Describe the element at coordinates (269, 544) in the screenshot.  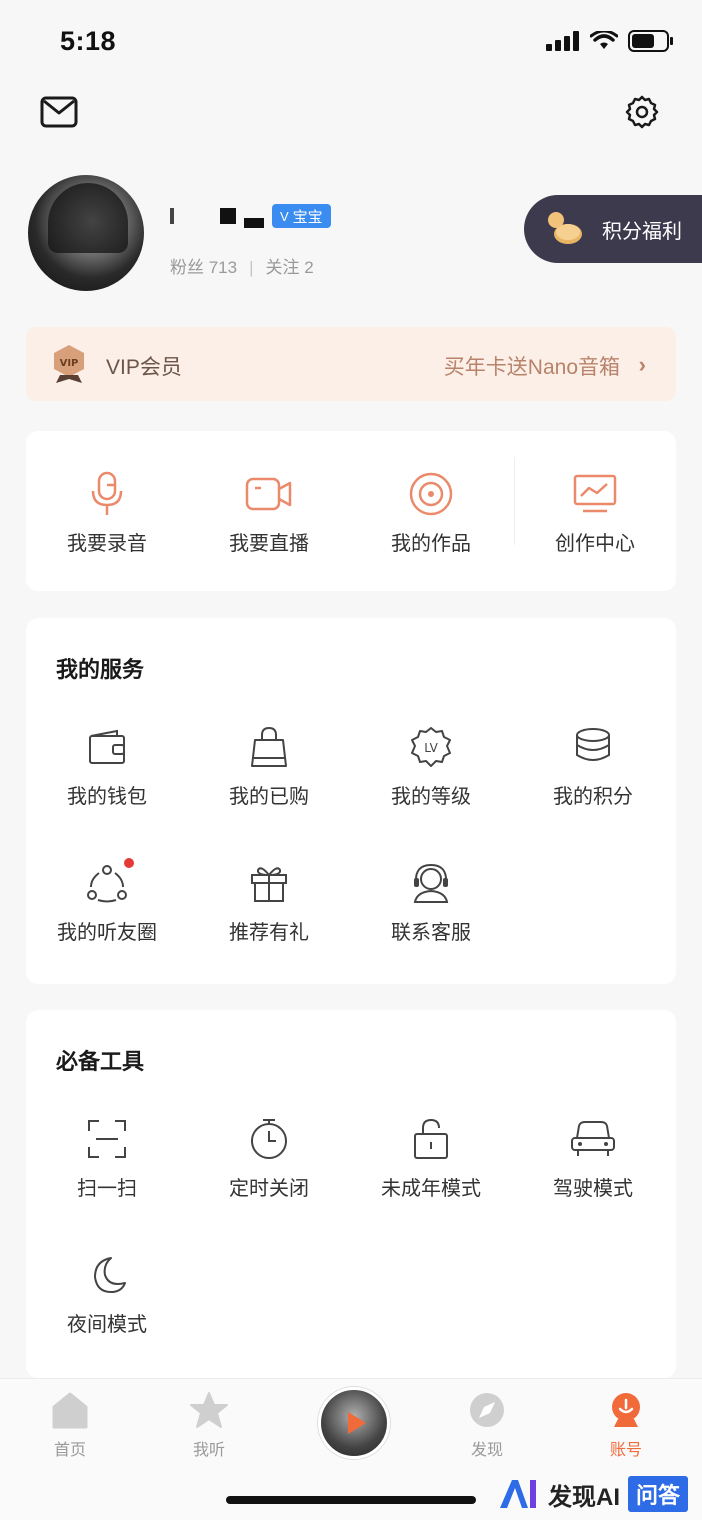
I see `live-label: 我要直播` at that location.